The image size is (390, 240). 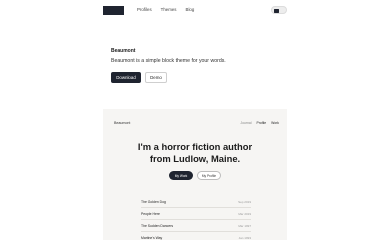 I want to click on site-logo, so click(x=113, y=10).